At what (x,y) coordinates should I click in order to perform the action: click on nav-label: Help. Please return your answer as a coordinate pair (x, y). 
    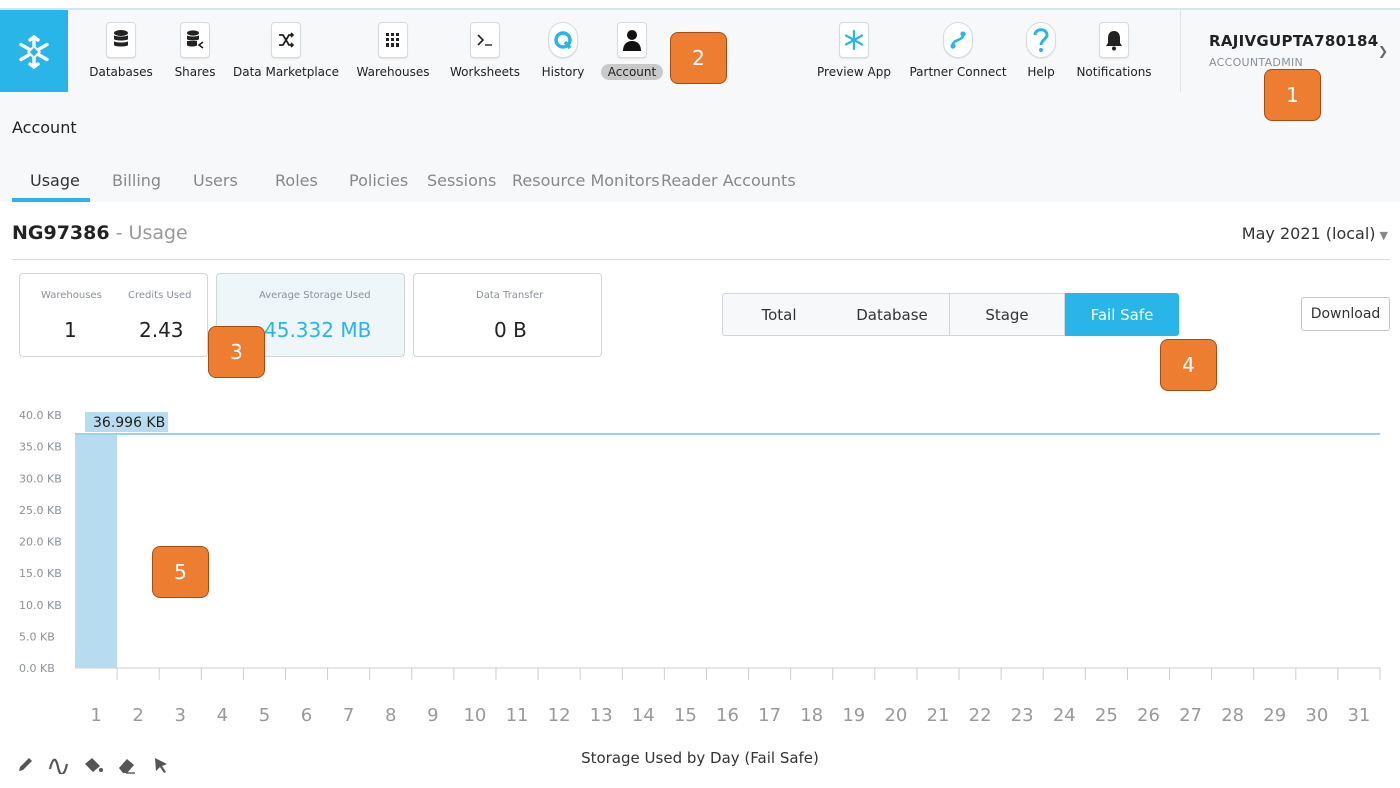
    Looking at the image, I should click on (1041, 72).